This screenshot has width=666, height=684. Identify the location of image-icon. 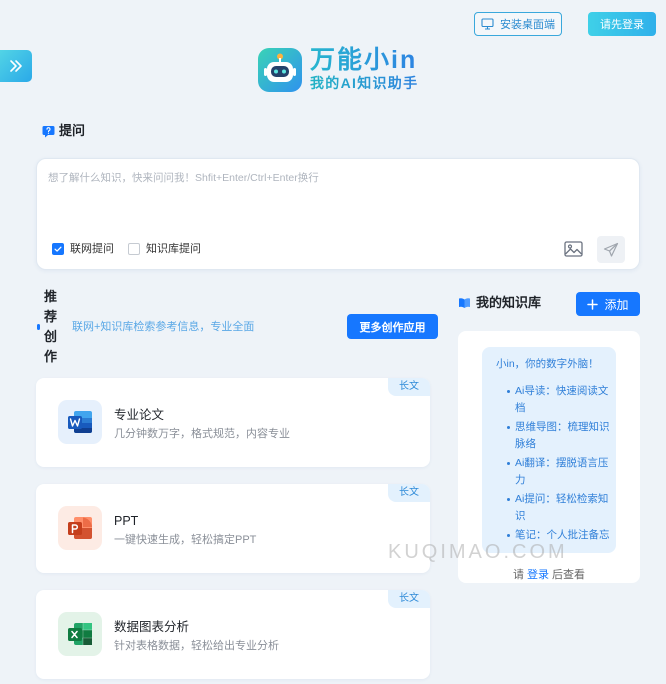
(573, 249).